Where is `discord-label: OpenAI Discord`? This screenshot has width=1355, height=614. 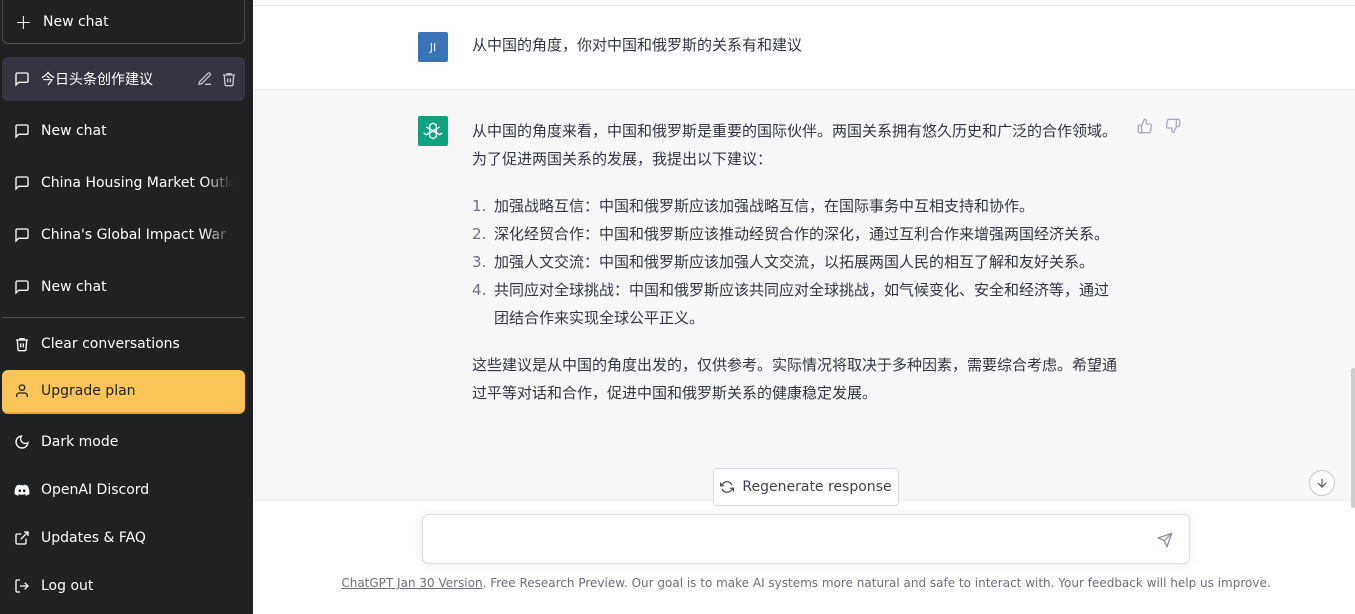
discord-label: OpenAI Discord is located at coordinates (95, 490).